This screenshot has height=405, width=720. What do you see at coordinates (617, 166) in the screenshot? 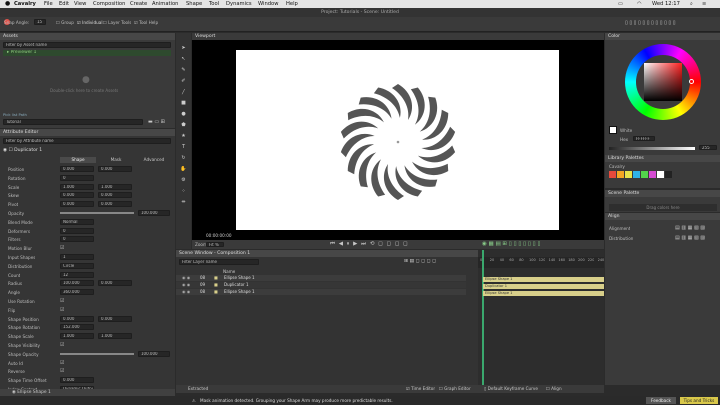
I see `library-item: Cavalry` at bounding box center [617, 166].